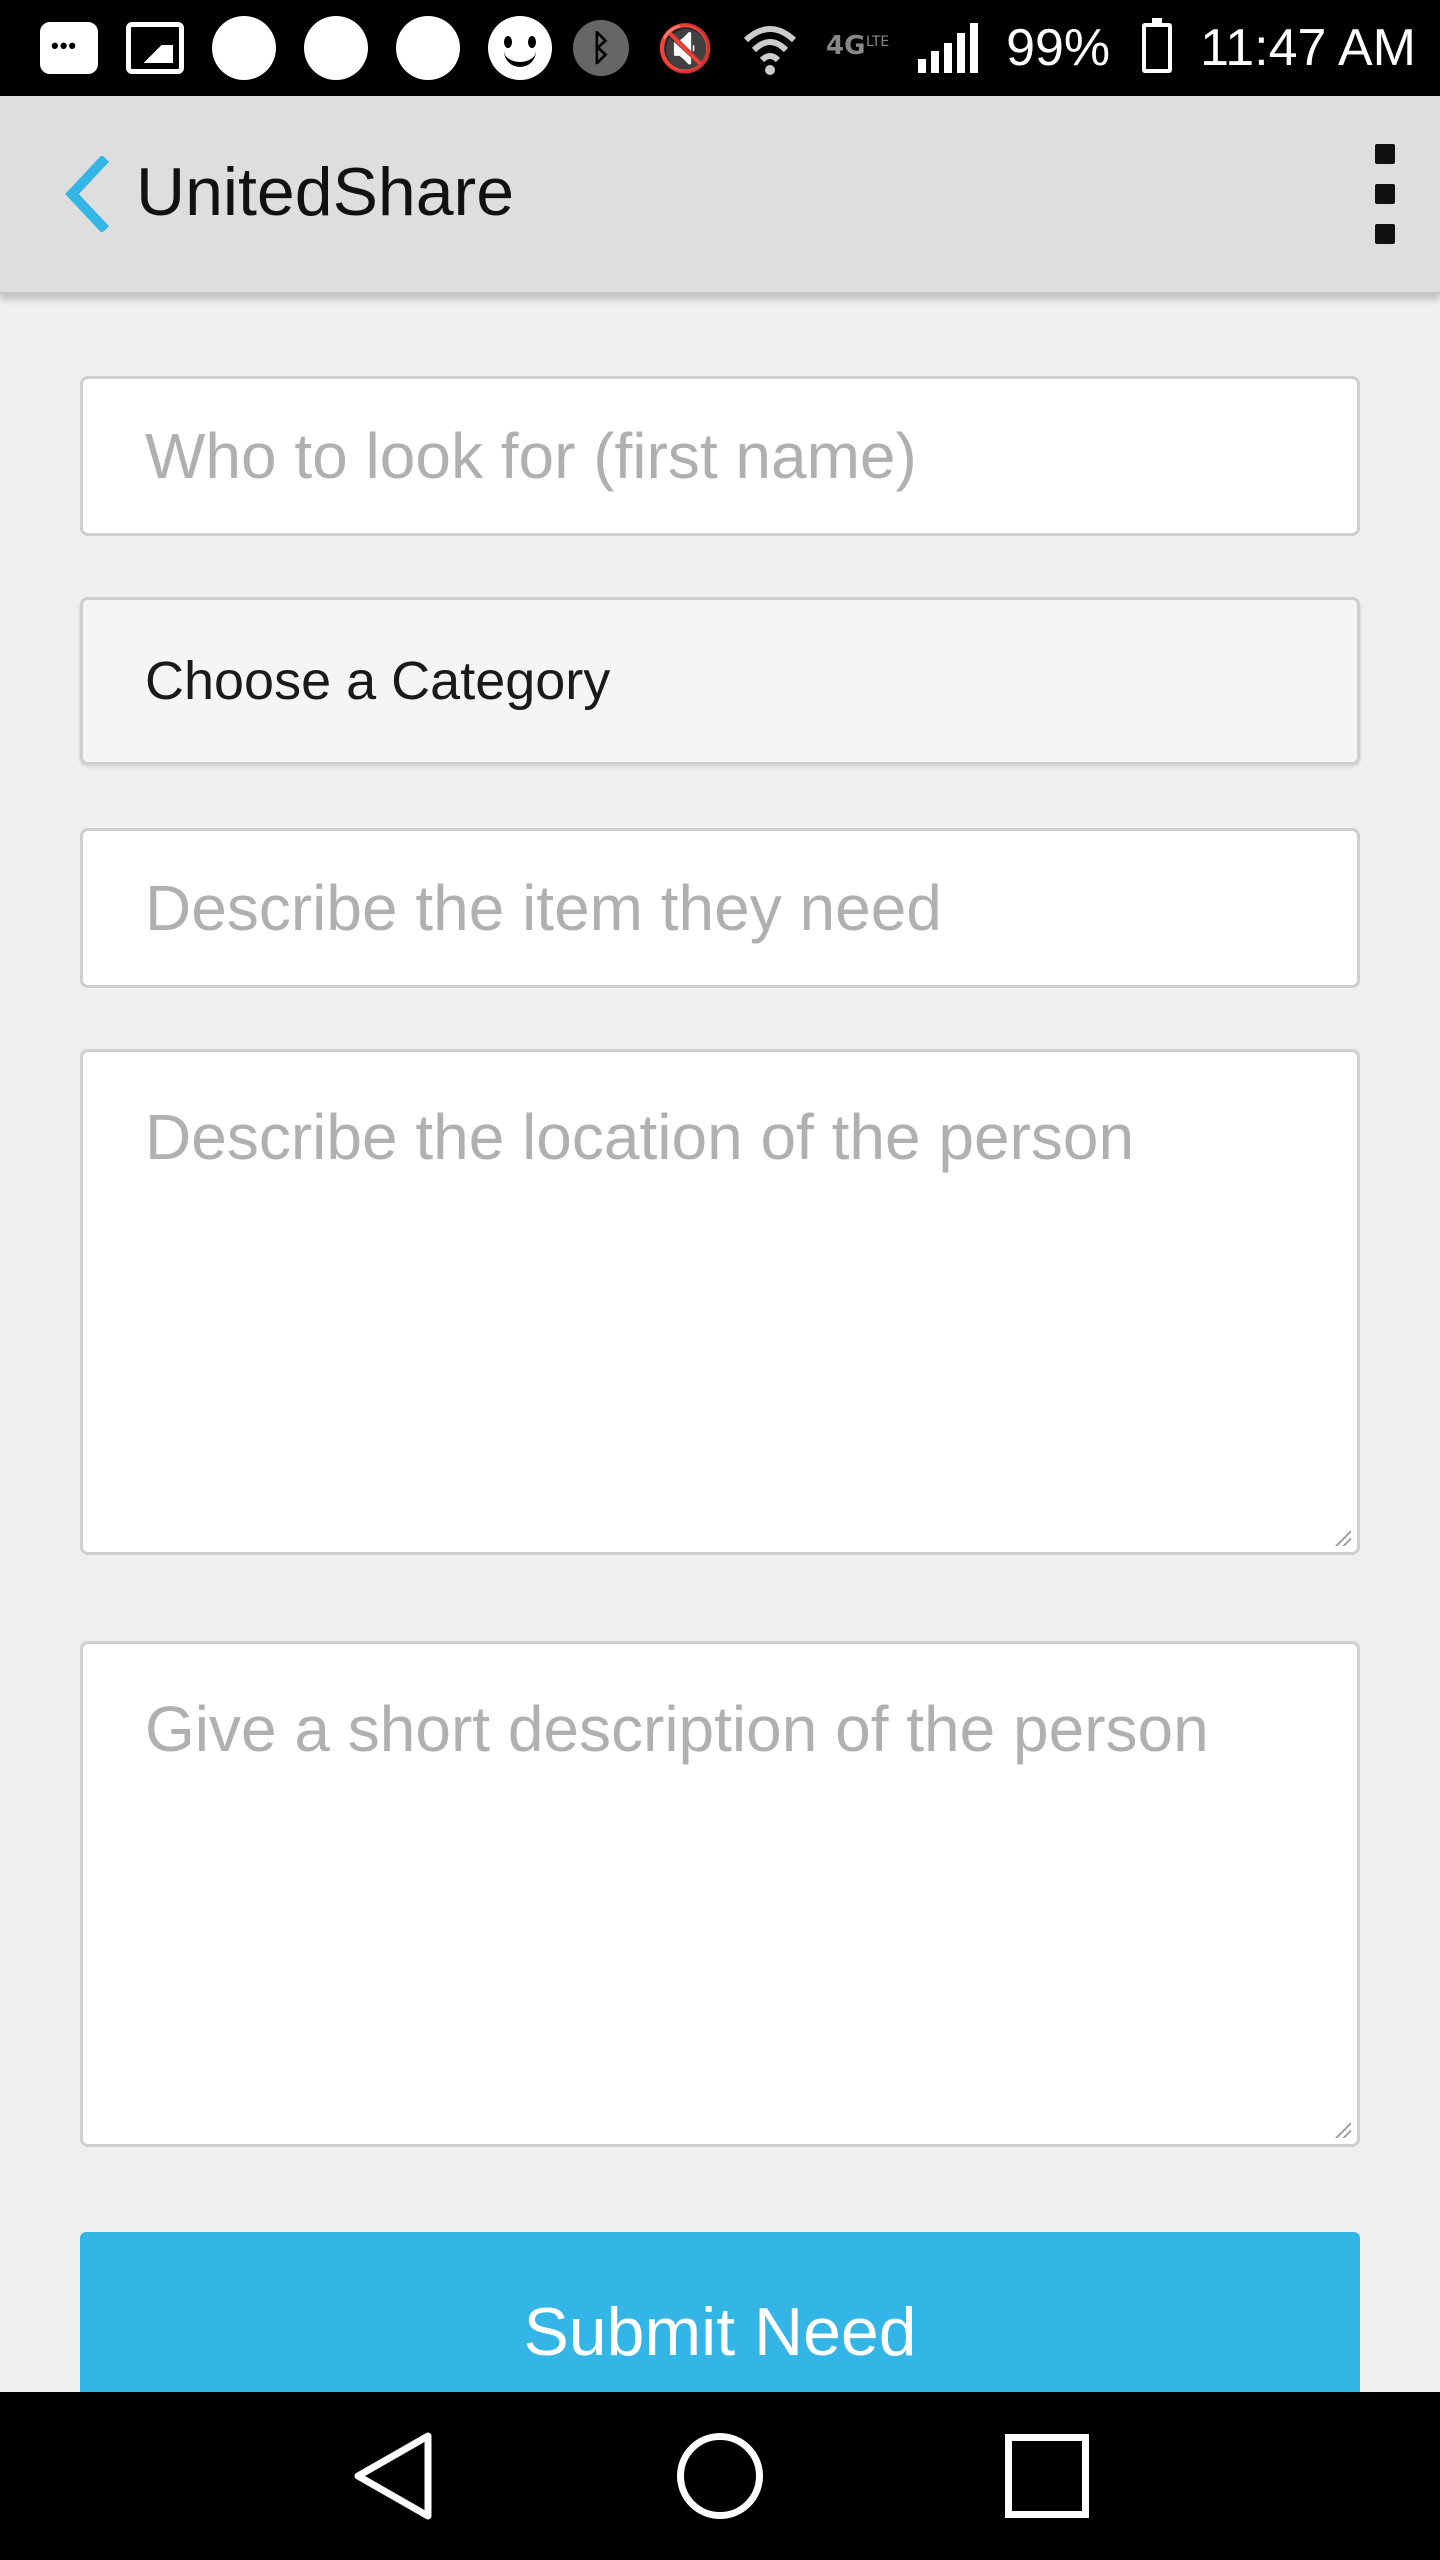 The width and height of the screenshot is (1440, 2560). Describe the element at coordinates (877, 42) in the screenshot. I see `svg-text: LTE` at that location.